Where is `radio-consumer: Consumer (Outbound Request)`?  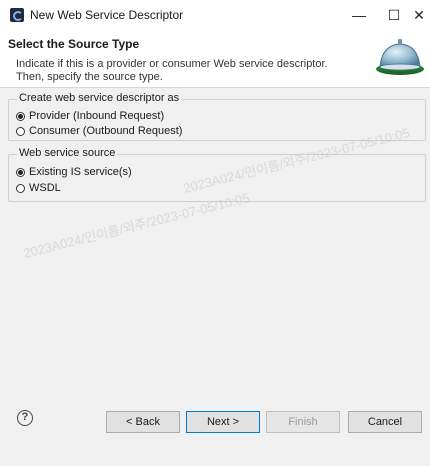
radio-consumer: Consumer (Outbound Request) is located at coordinates (99, 131).